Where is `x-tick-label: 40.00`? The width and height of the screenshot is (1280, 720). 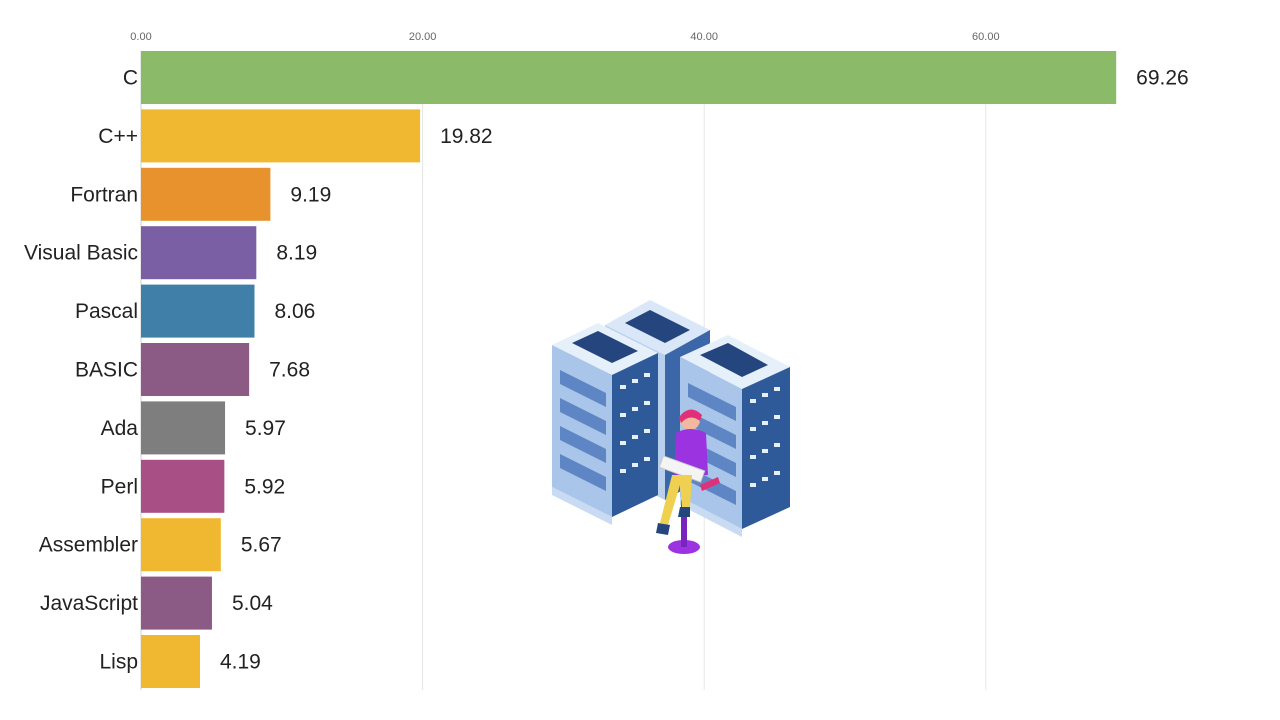
x-tick-label: 40.00 is located at coordinates (704, 37).